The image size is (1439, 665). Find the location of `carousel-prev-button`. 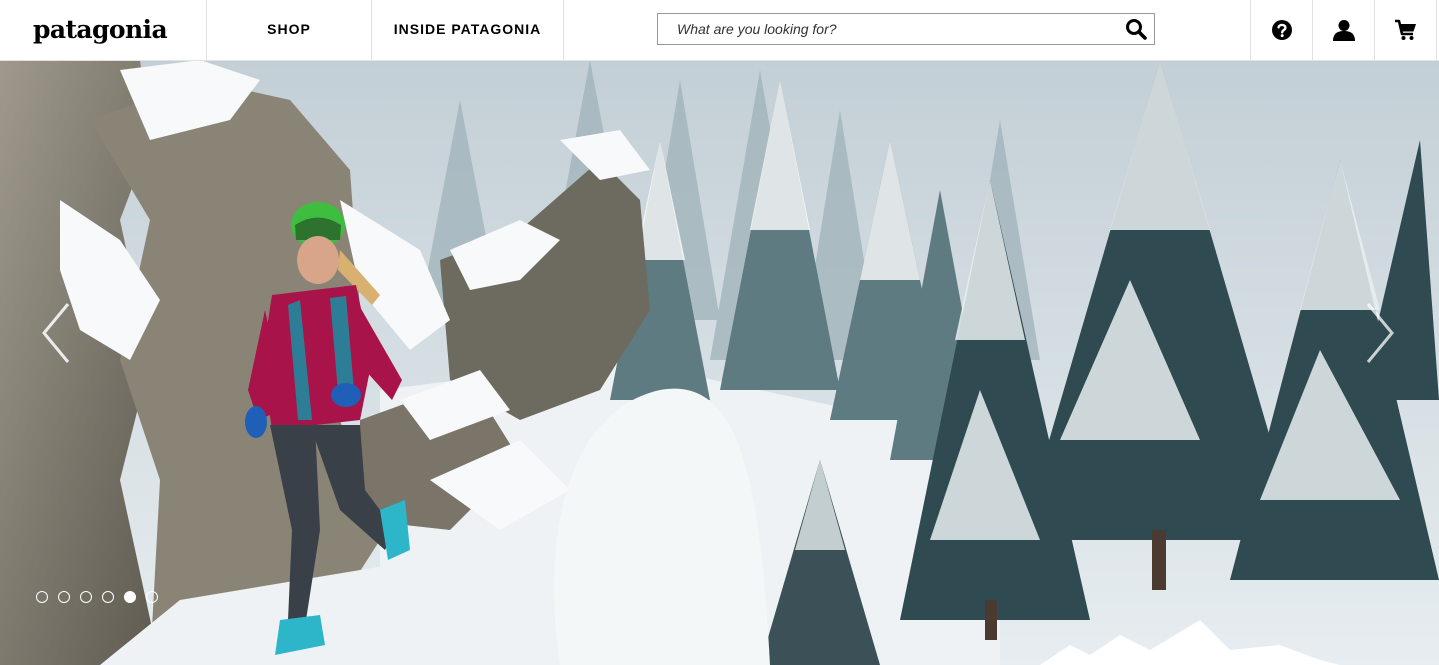

carousel-prev-button is located at coordinates (56, 333).